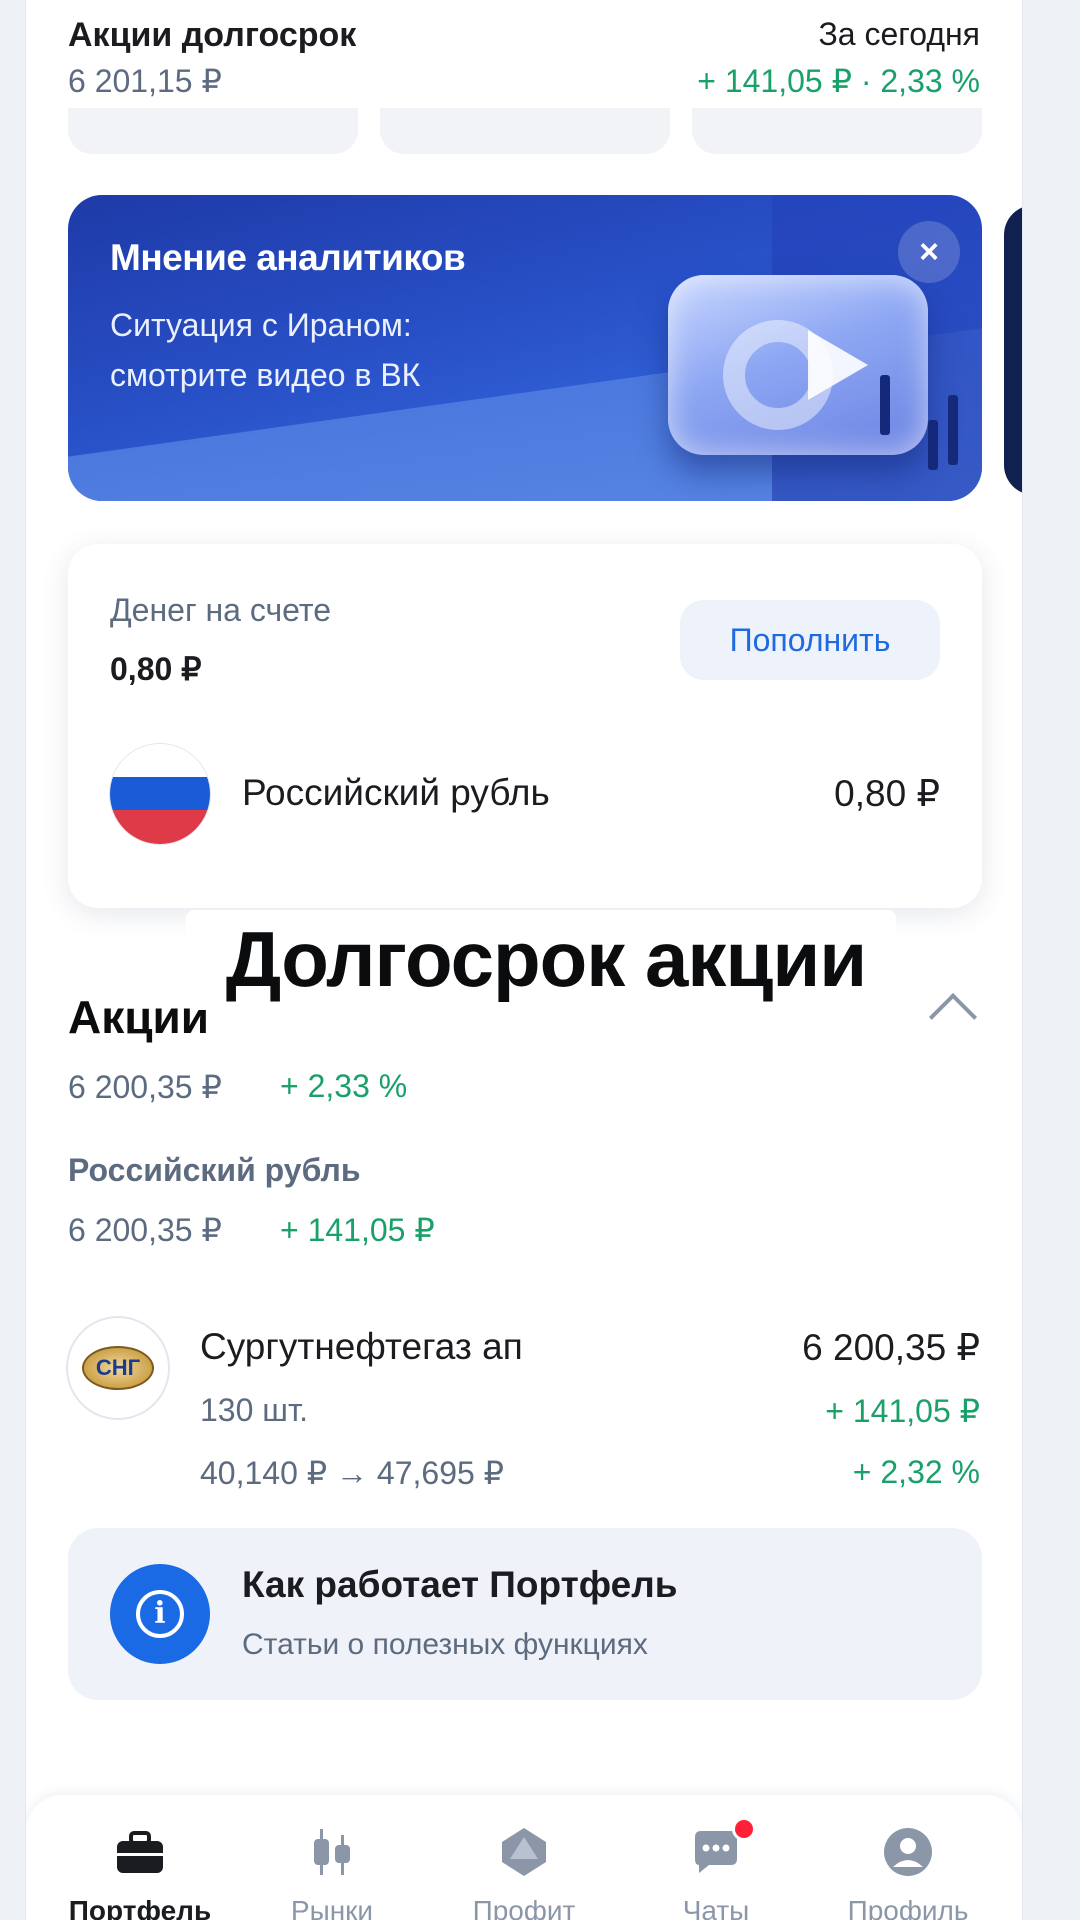 This screenshot has height=1920, width=1080. What do you see at coordinates (220, 610) in the screenshot?
I see `balance-label: Денег на счете` at bounding box center [220, 610].